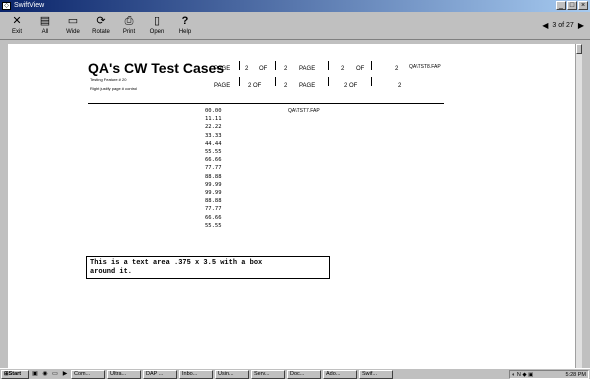 The image size is (590, 379). I want to click on file-name-b: QA\TST7.FAP, so click(304, 111).